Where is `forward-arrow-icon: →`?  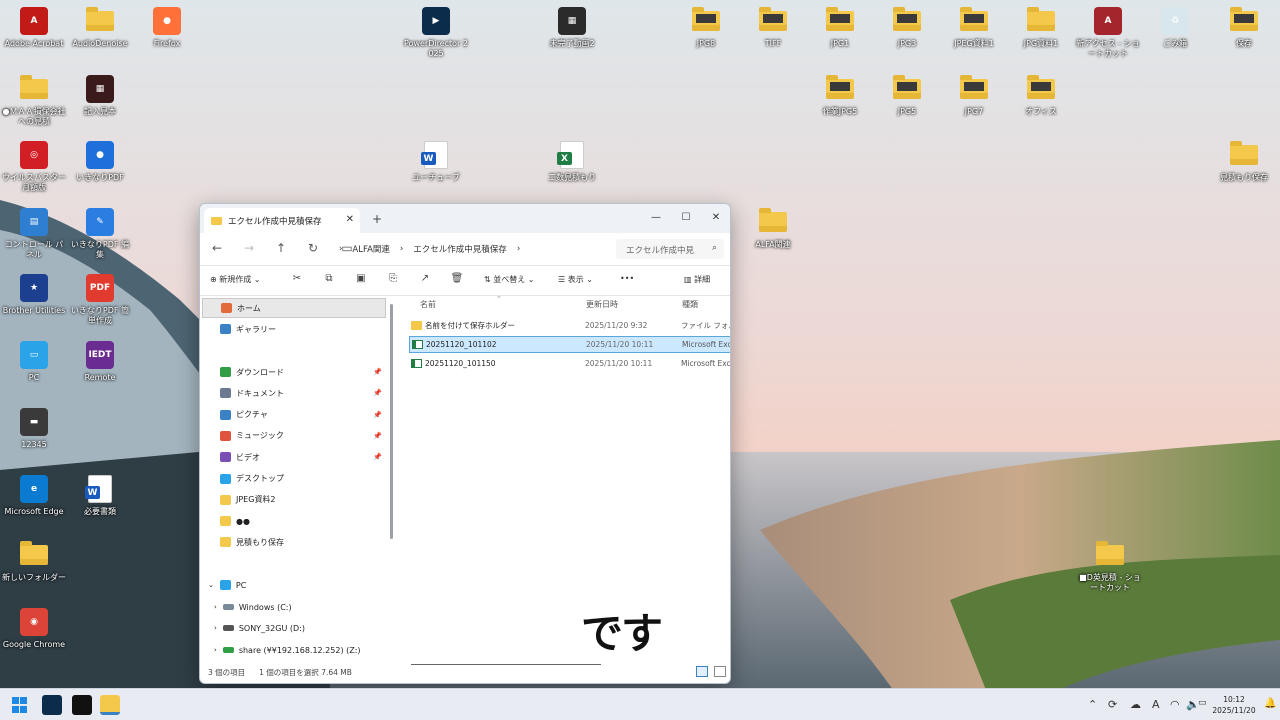
forward-arrow-icon: → is located at coordinates (249, 248).